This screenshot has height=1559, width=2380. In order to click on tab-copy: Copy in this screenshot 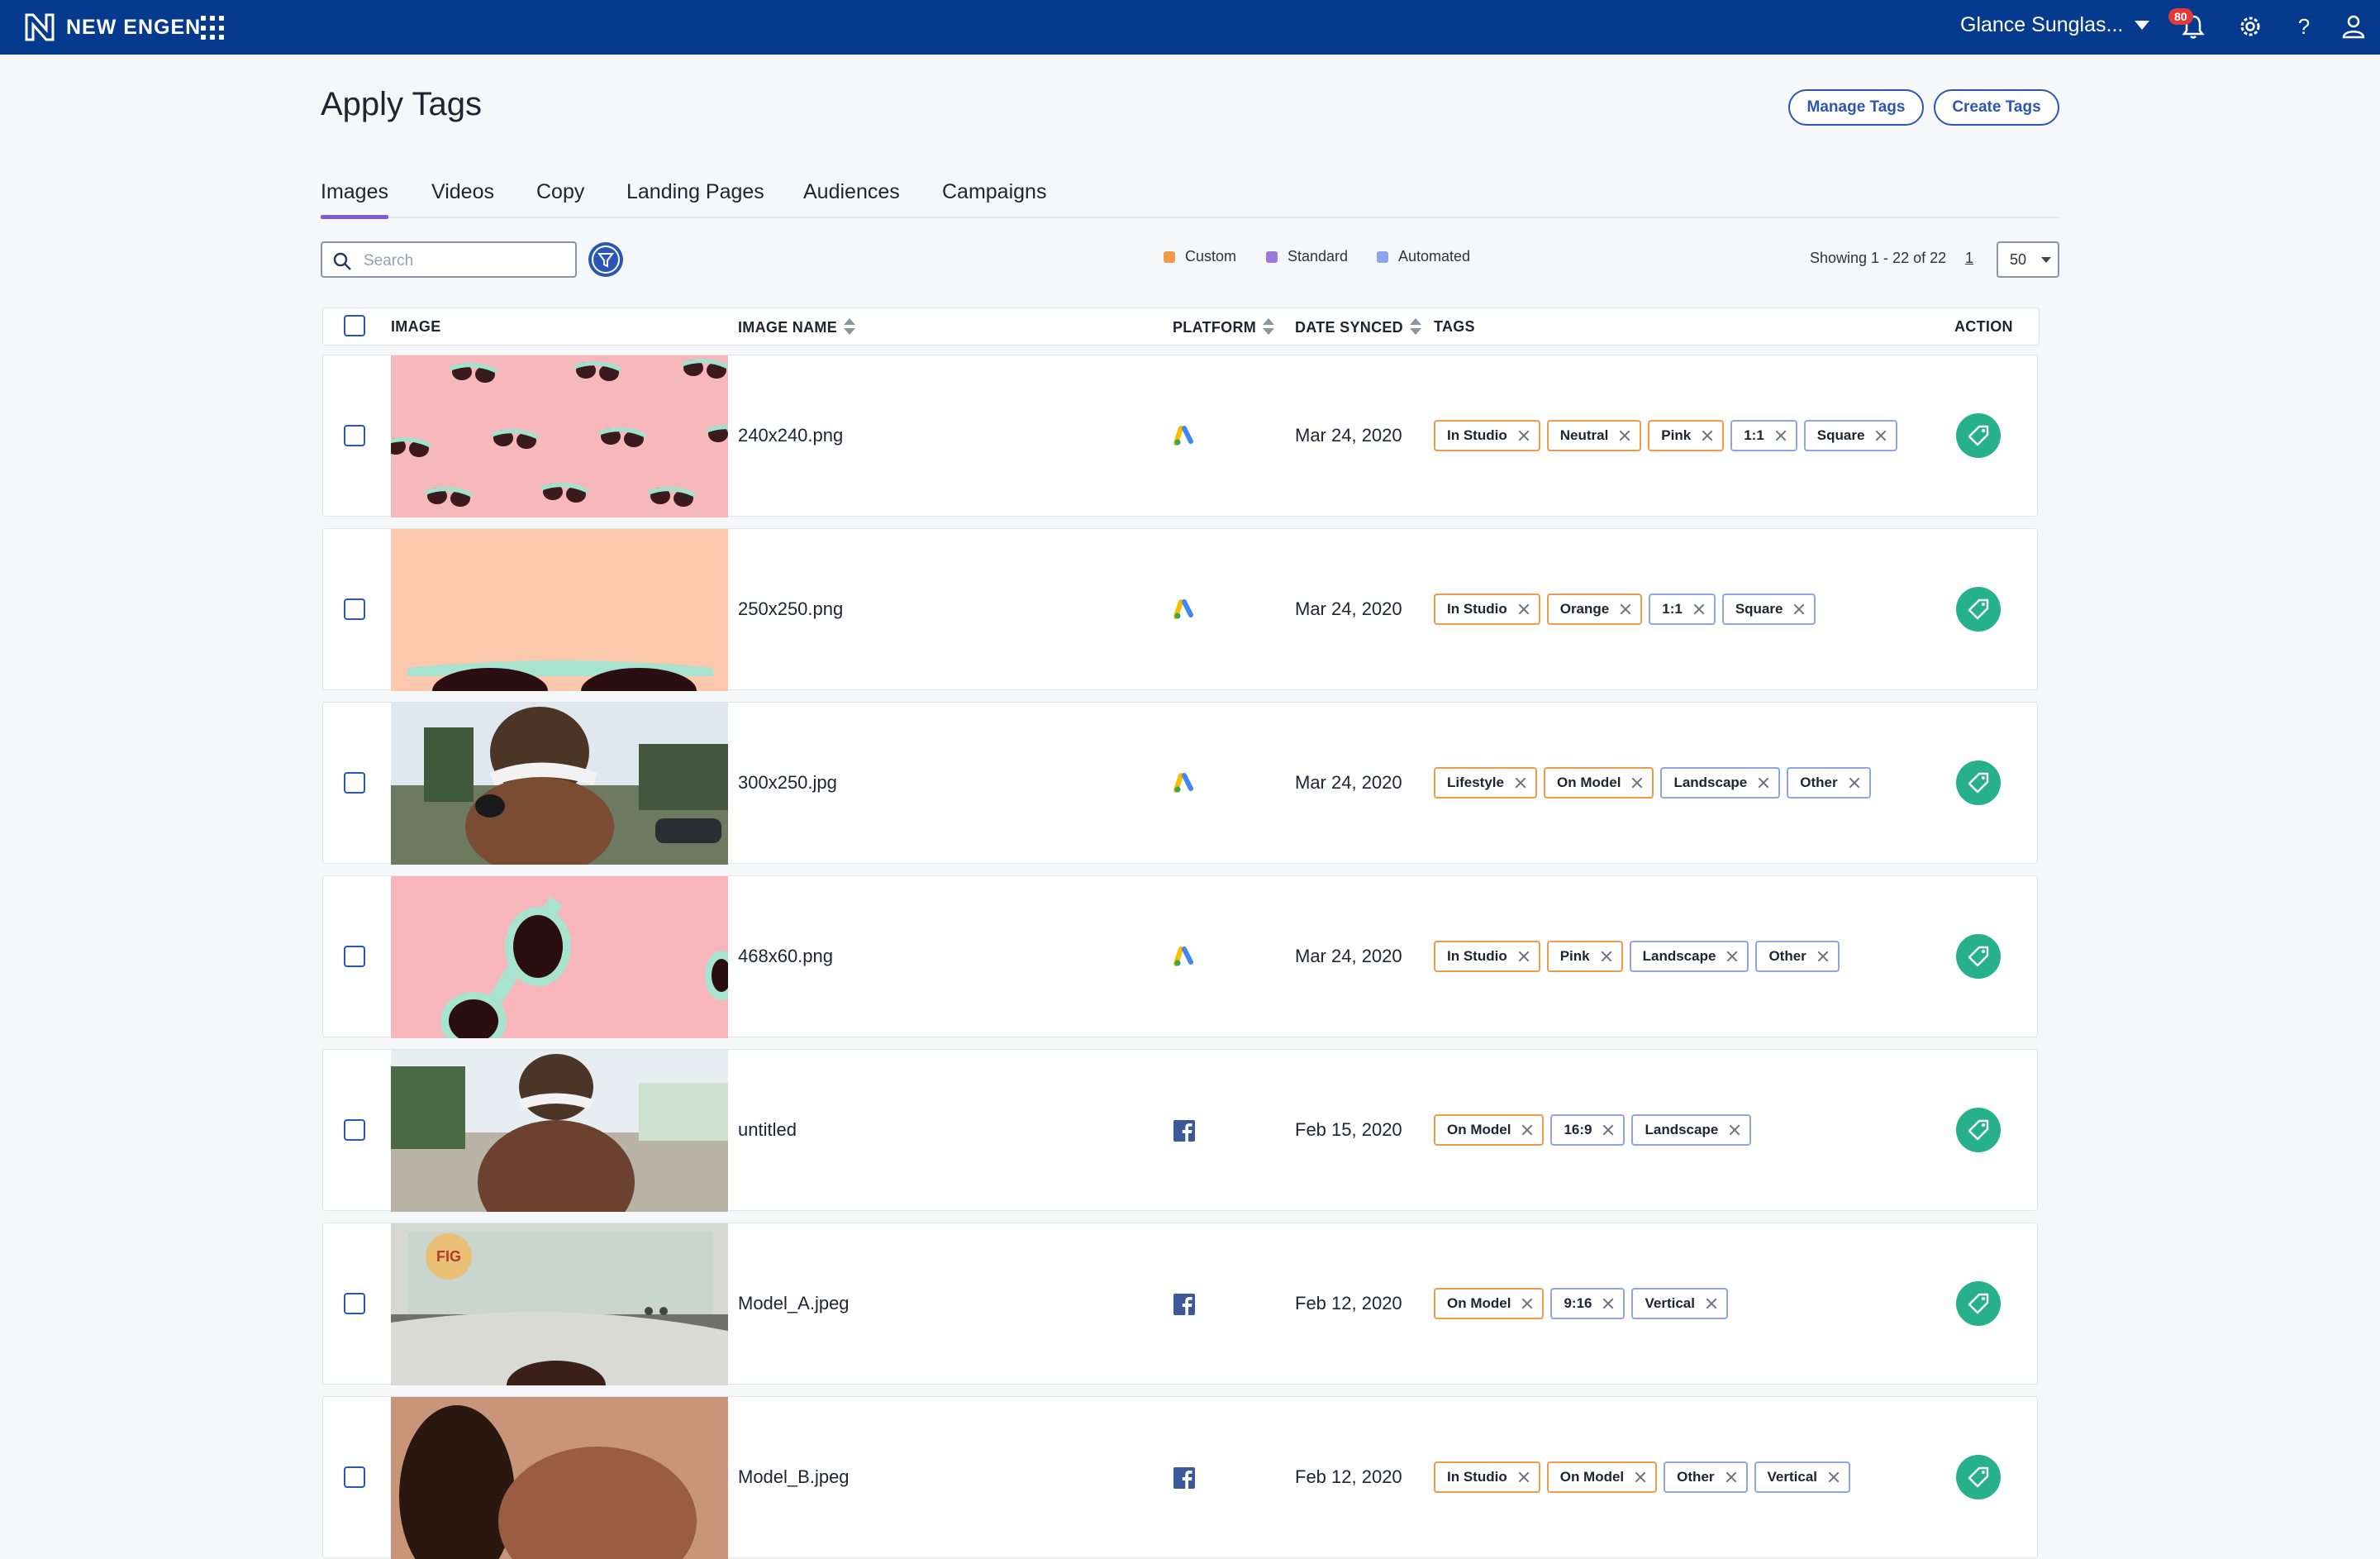, I will do `click(560, 192)`.